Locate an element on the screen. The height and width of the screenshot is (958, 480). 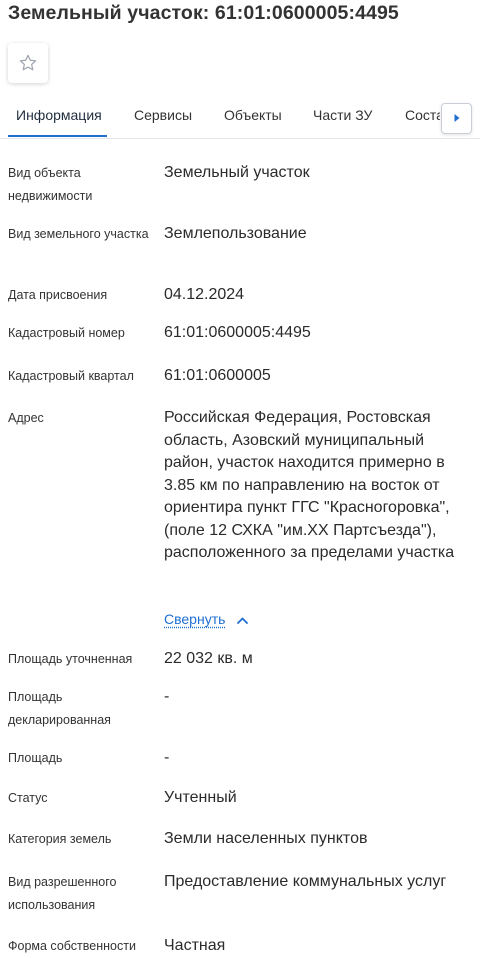
row-label: Статус is located at coordinates (28, 798).